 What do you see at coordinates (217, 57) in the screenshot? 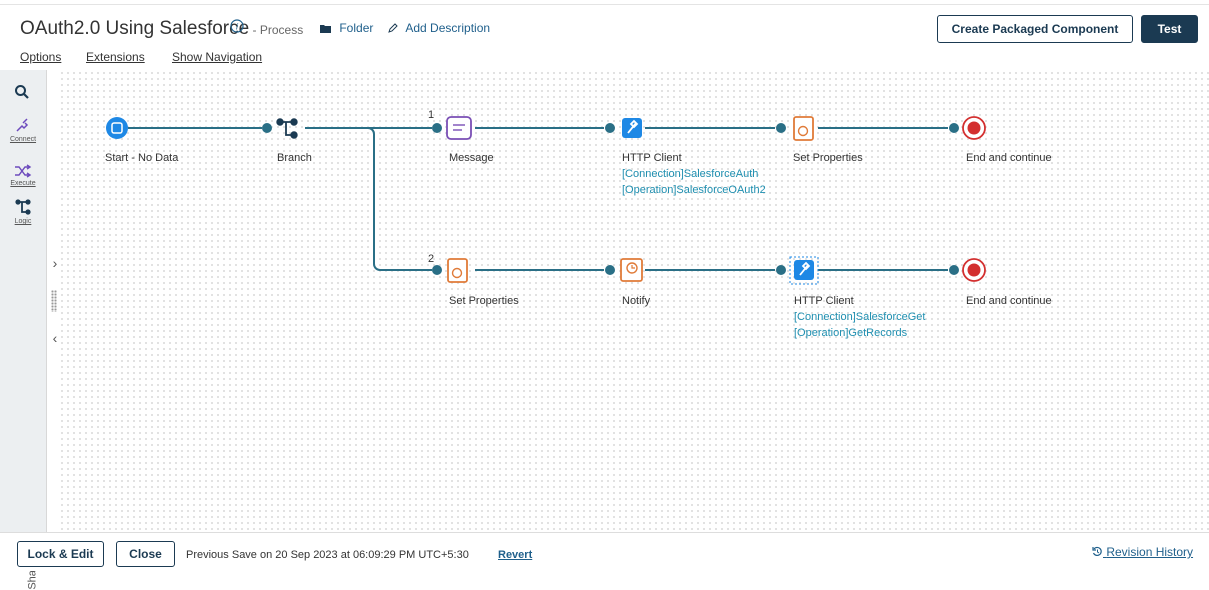
I see `menu-show-navigation: Show Navigation` at bounding box center [217, 57].